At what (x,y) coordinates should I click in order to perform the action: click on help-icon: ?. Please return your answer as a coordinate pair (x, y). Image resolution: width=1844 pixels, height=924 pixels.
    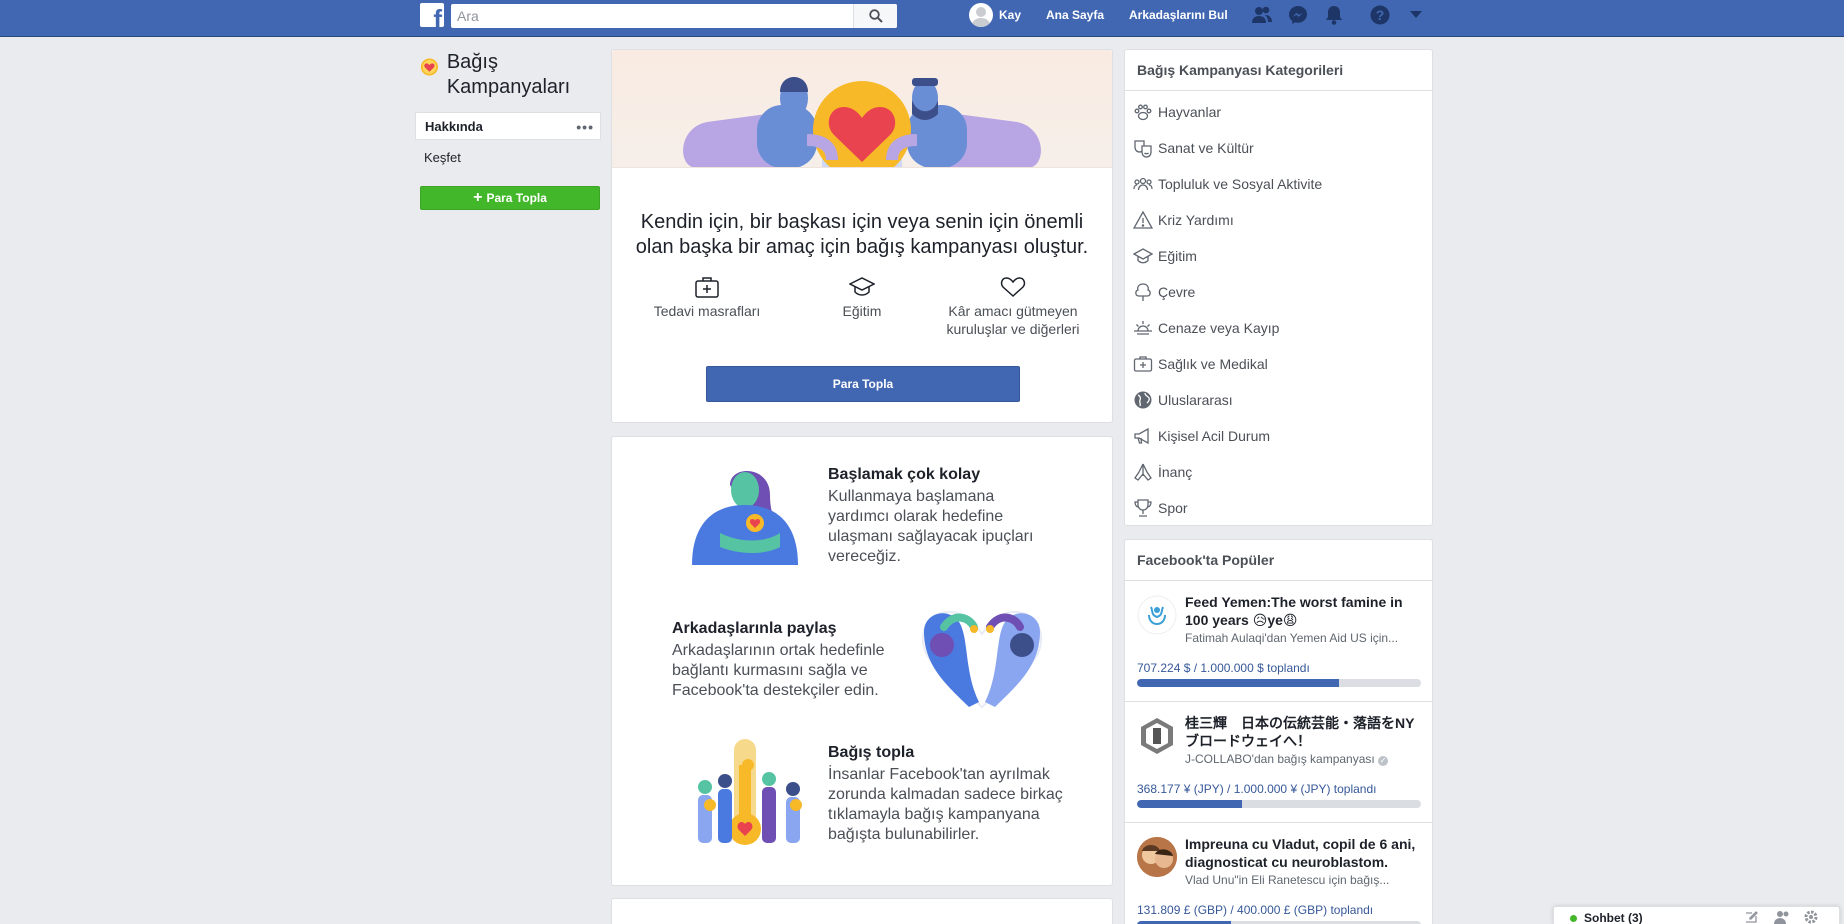
    Looking at the image, I should click on (1380, 15).